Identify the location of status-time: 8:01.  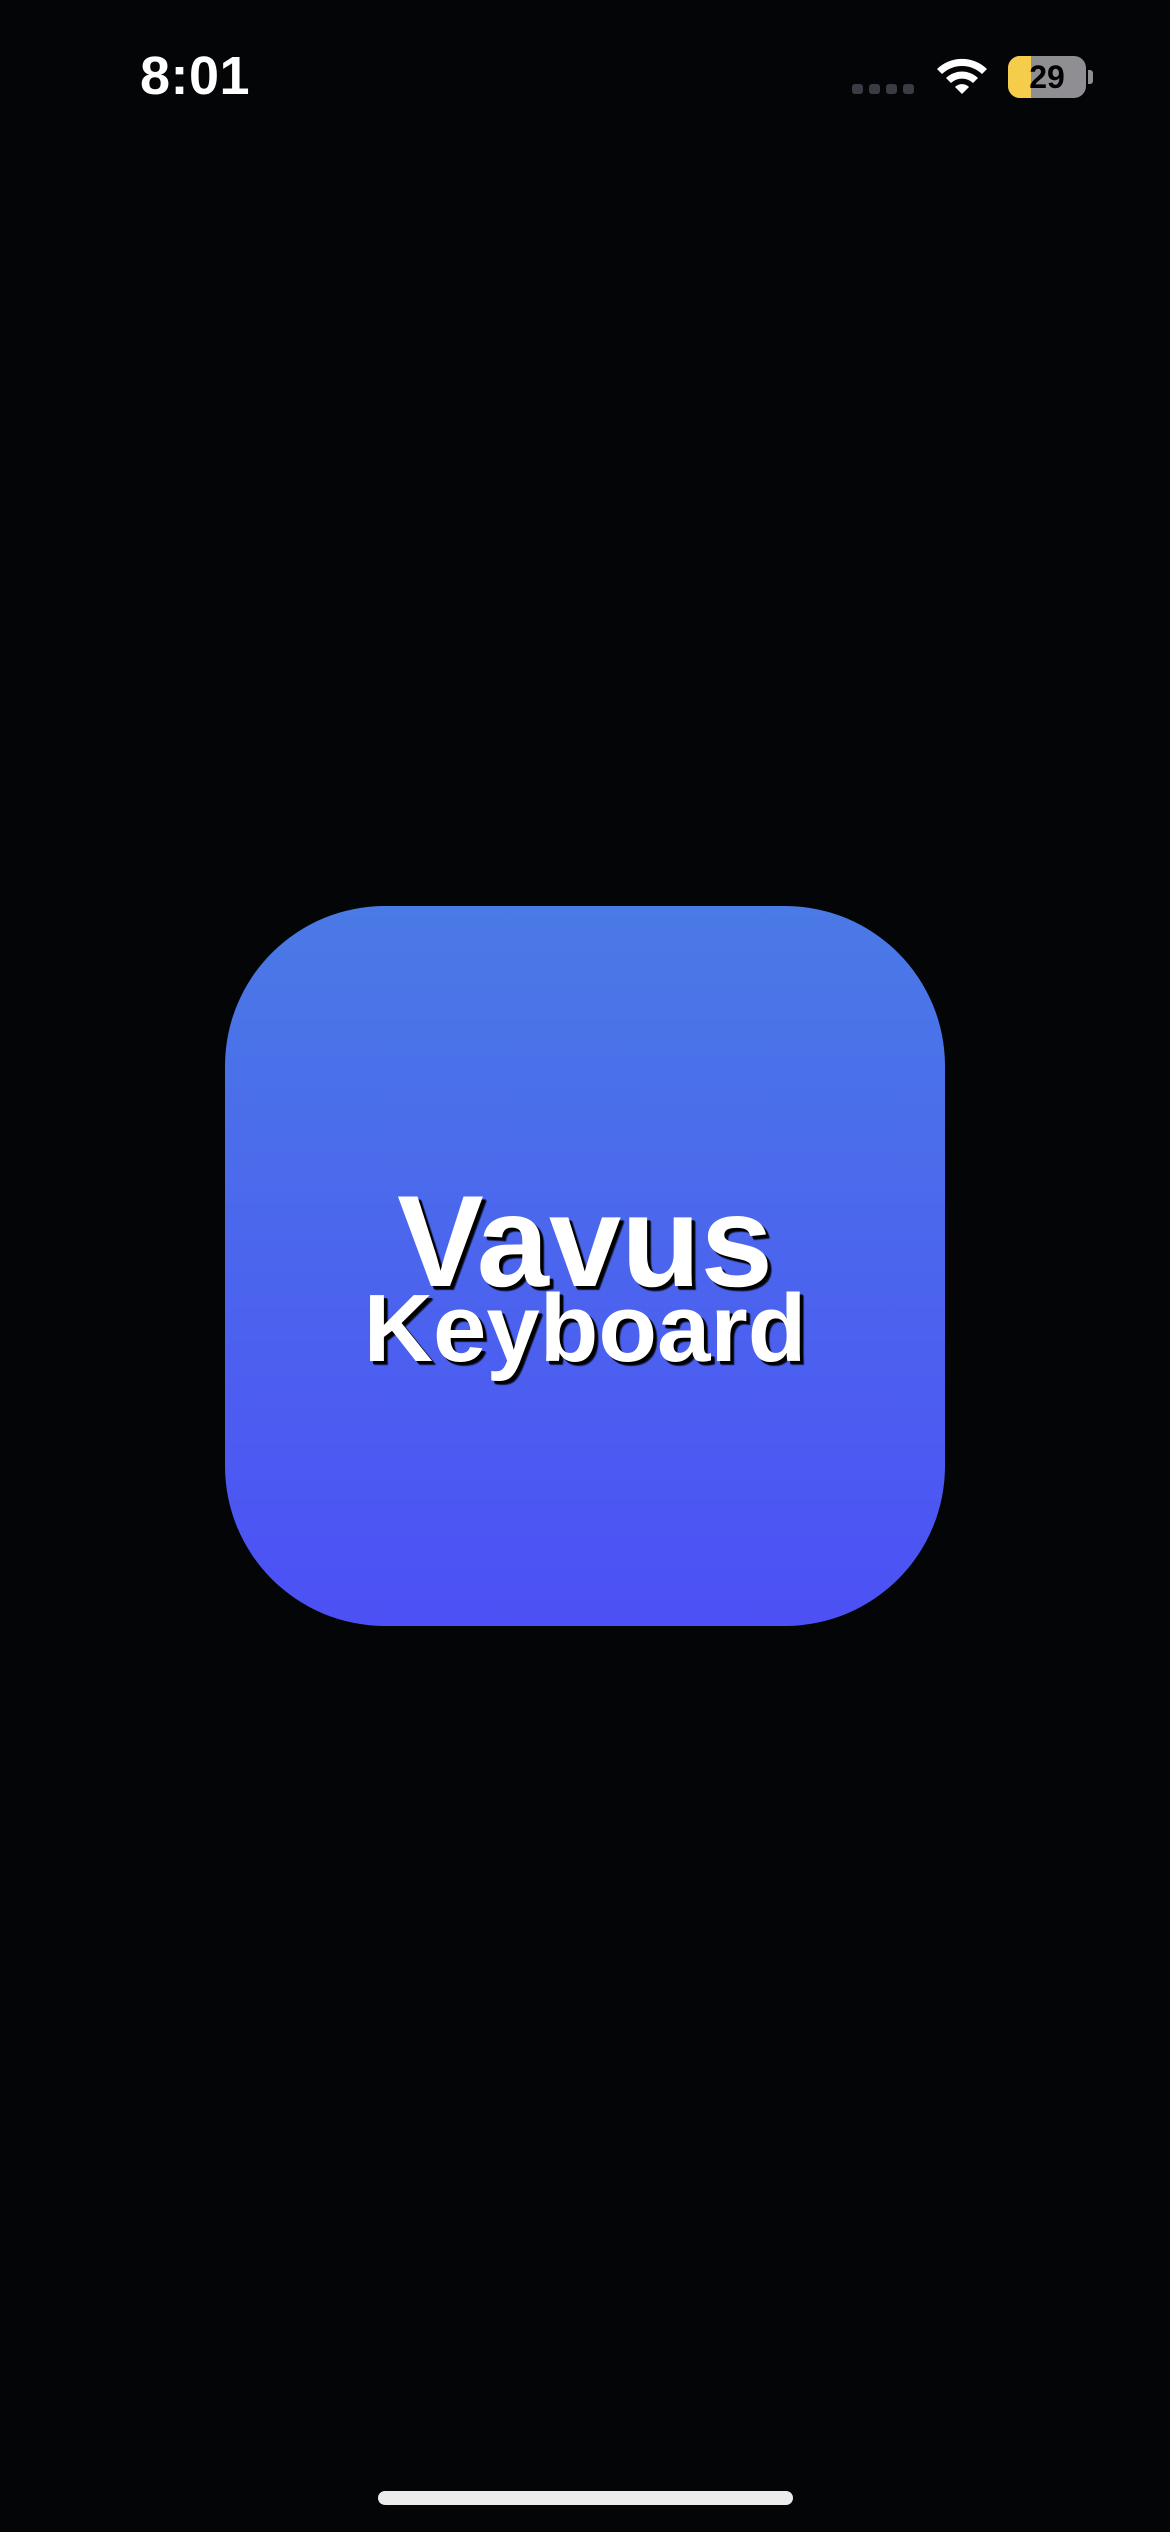
(195, 76).